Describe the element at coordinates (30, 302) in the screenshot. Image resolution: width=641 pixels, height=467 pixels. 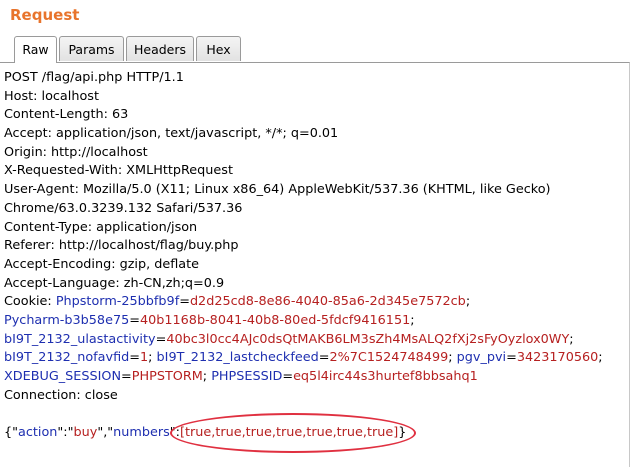
I see `cookie-label: Cookie:` at that location.